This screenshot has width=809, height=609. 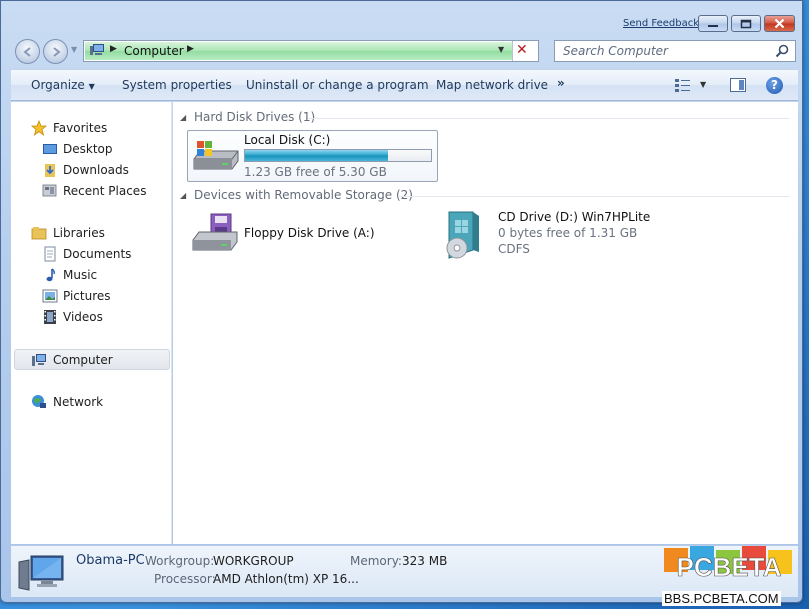 I want to click on sidebar-item-documents: Documents, so click(x=91, y=254).